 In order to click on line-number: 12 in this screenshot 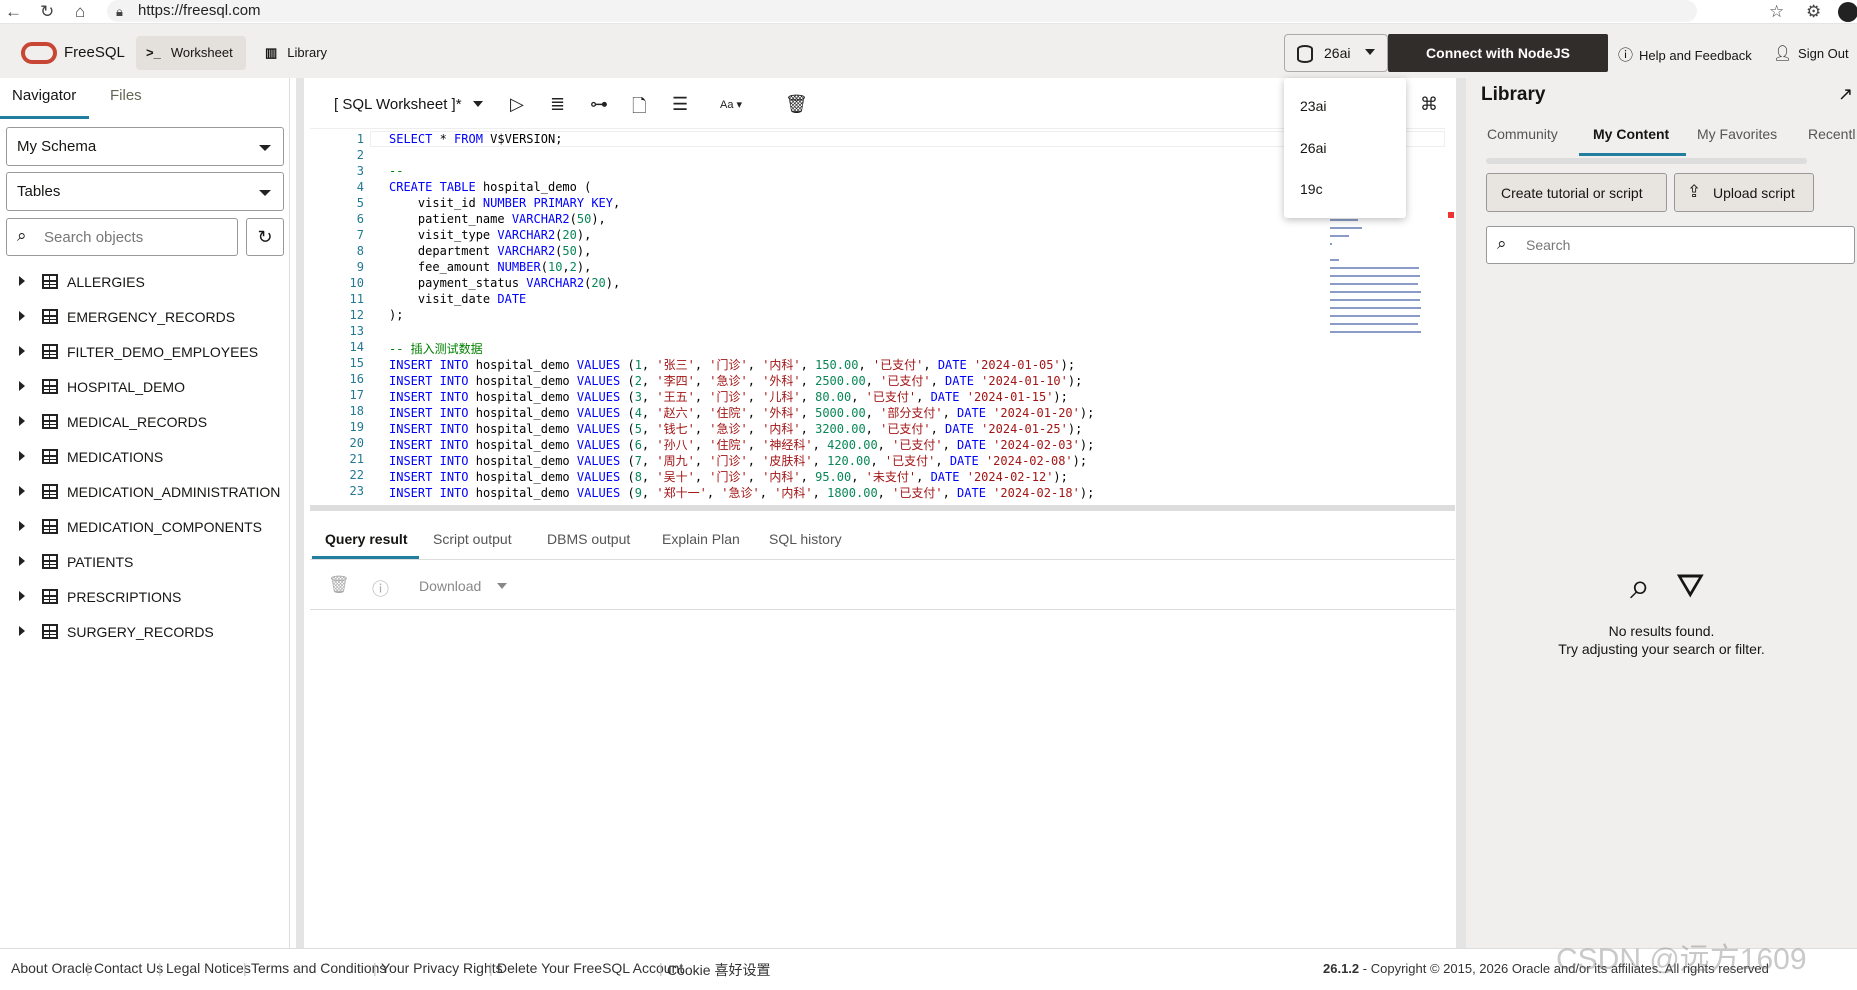, I will do `click(356, 315)`.